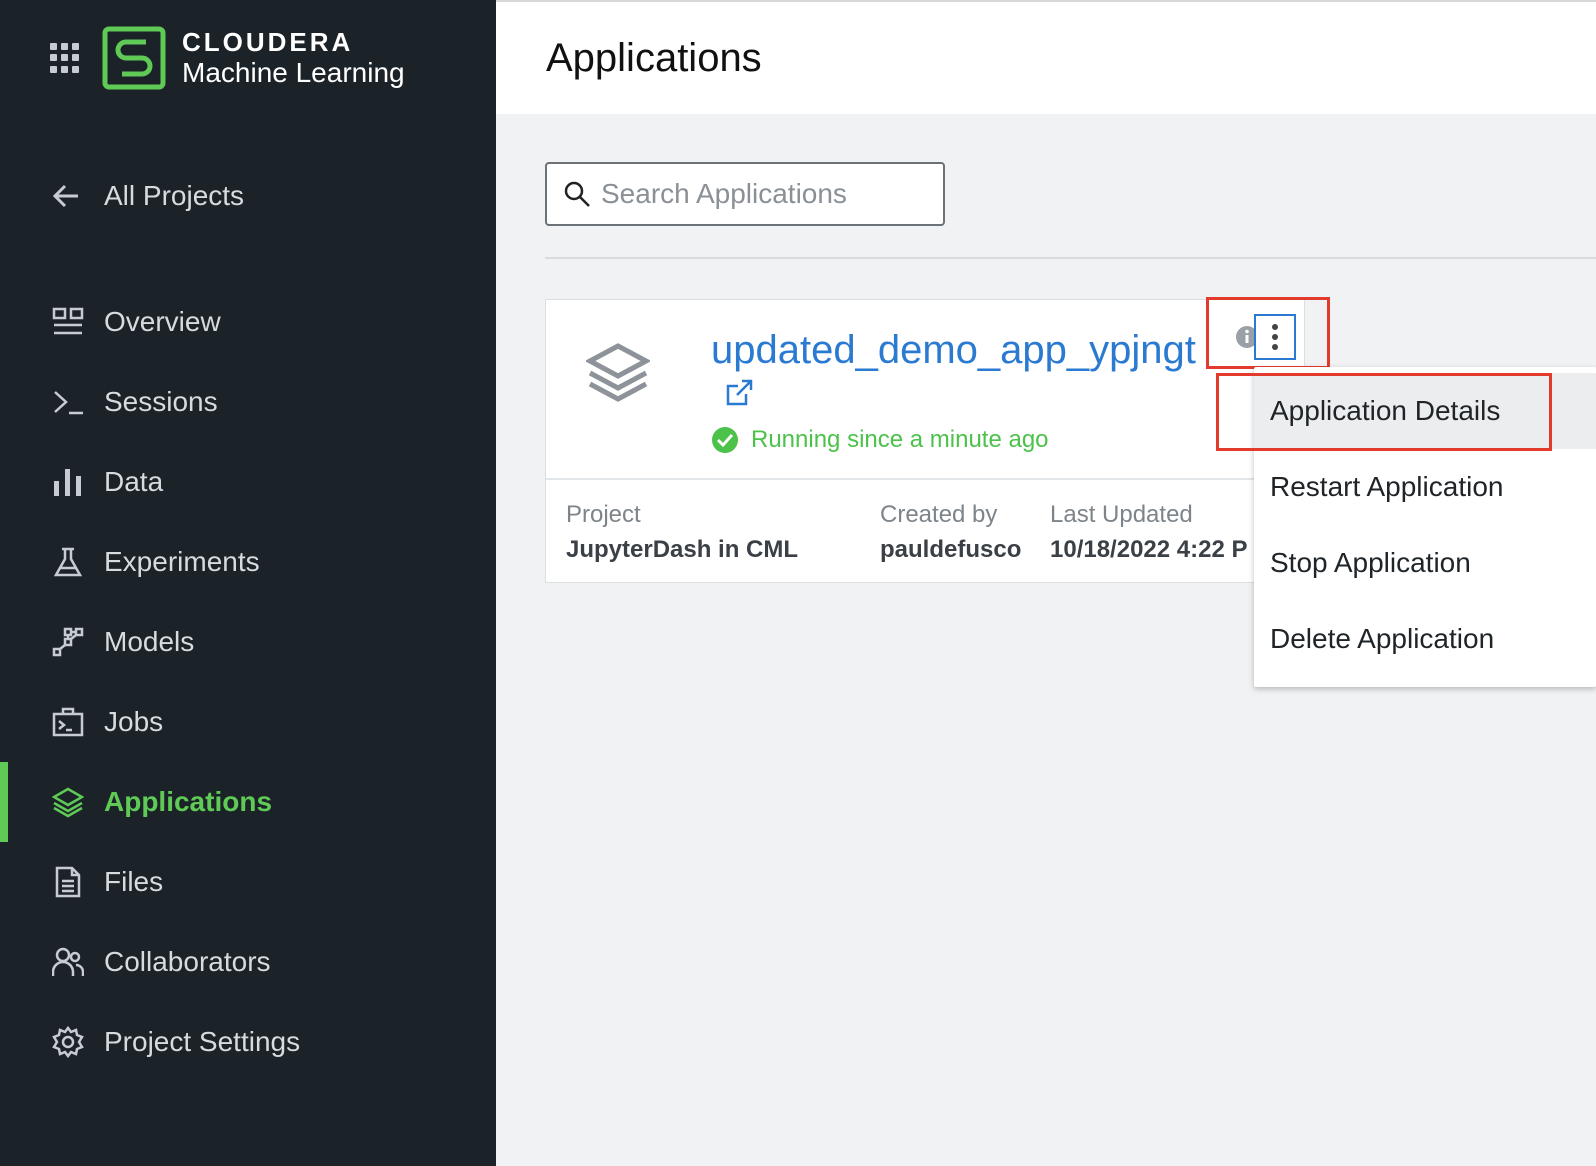 The image size is (1596, 1166). What do you see at coordinates (1070, 258) in the screenshot?
I see `divider` at bounding box center [1070, 258].